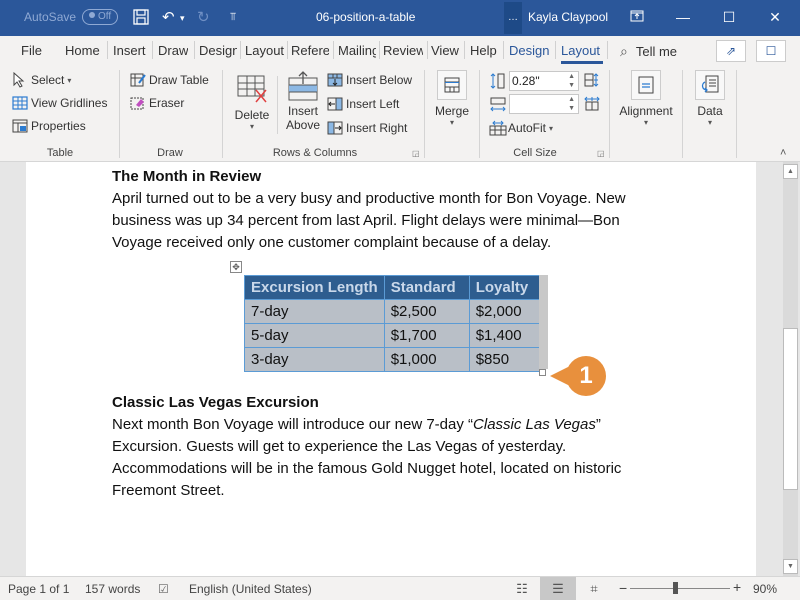 The height and width of the screenshot is (600, 800). I want to click on header-cell: Excursion Length, so click(314, 287).